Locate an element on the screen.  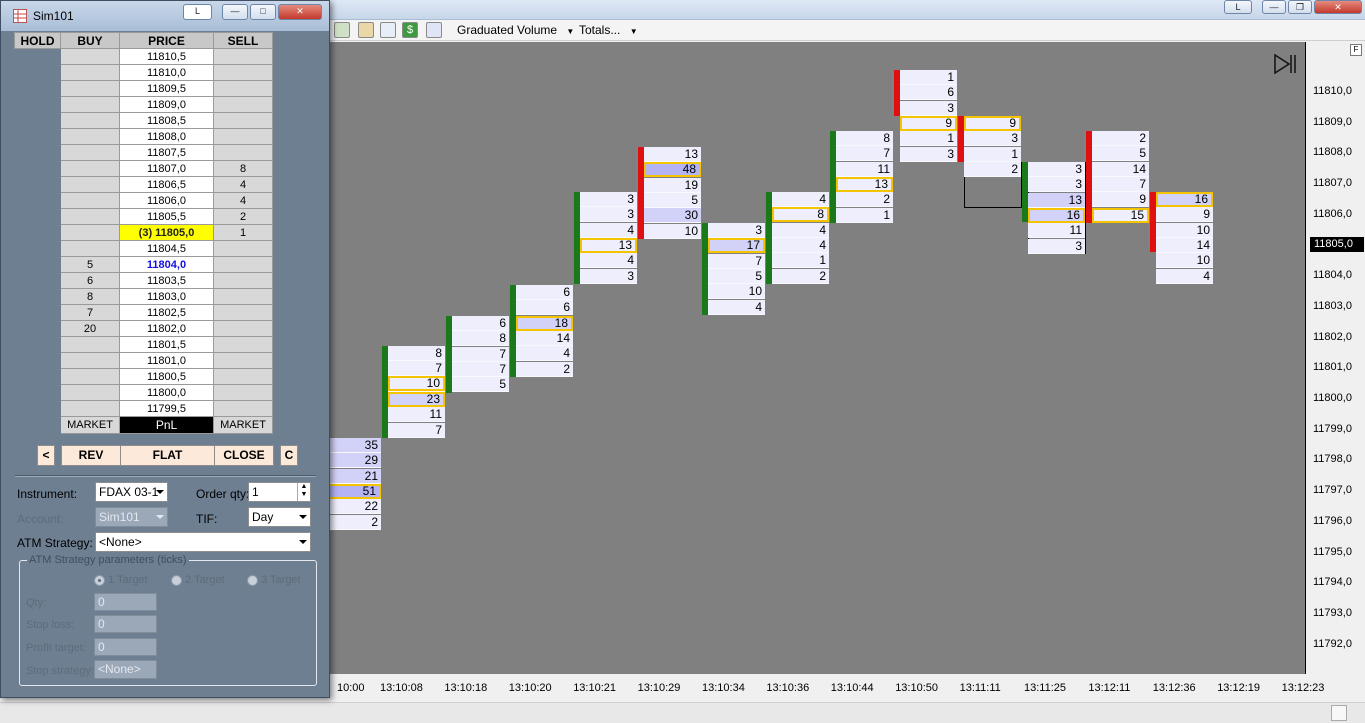
sell-cell: 1 is located at coordinates (243, 232).